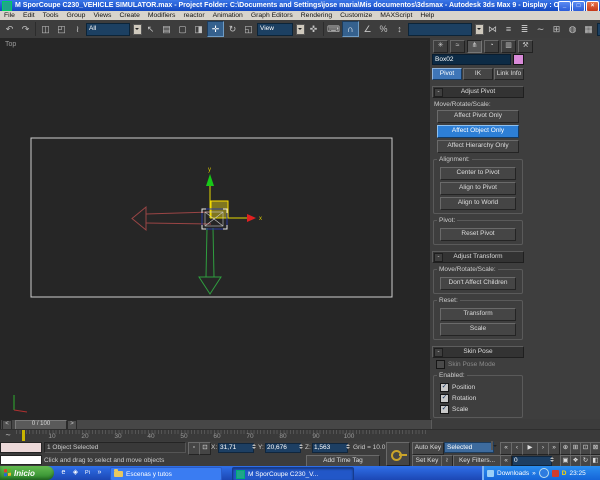  Describe the element at coordinates (23, 435) in the screenshot. I see `current-frame-marker` at that location.